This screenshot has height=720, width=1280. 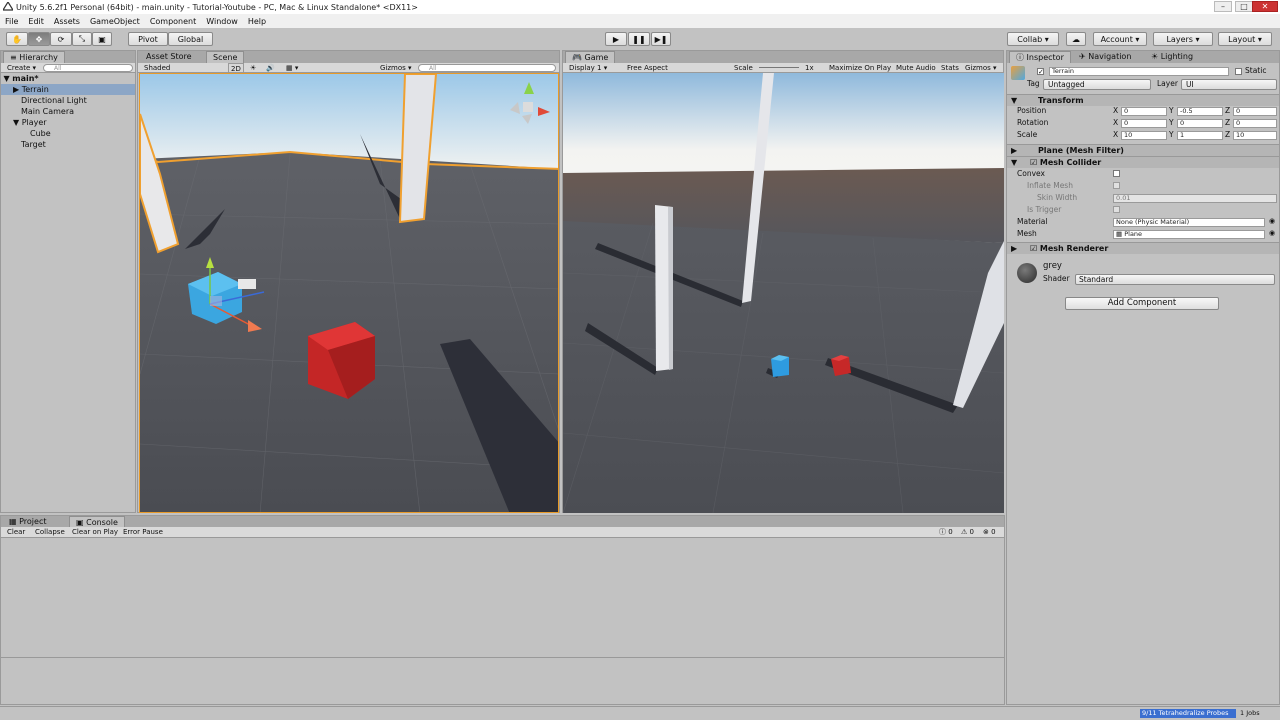 What do you see at coordinates (1183, 39) in the screenshot?
I see `layers-dropdown: Layers ▾` at bounding box center [1183, 39].